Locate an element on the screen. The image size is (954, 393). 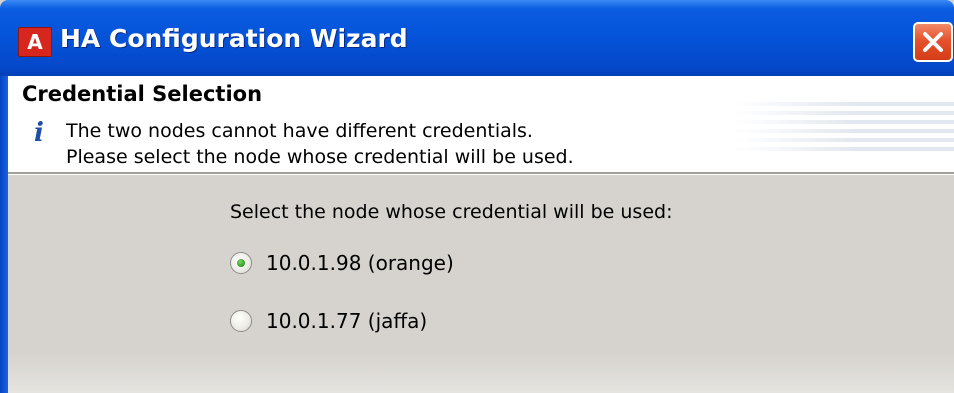
close-icon is located at coordinates (933, 42).